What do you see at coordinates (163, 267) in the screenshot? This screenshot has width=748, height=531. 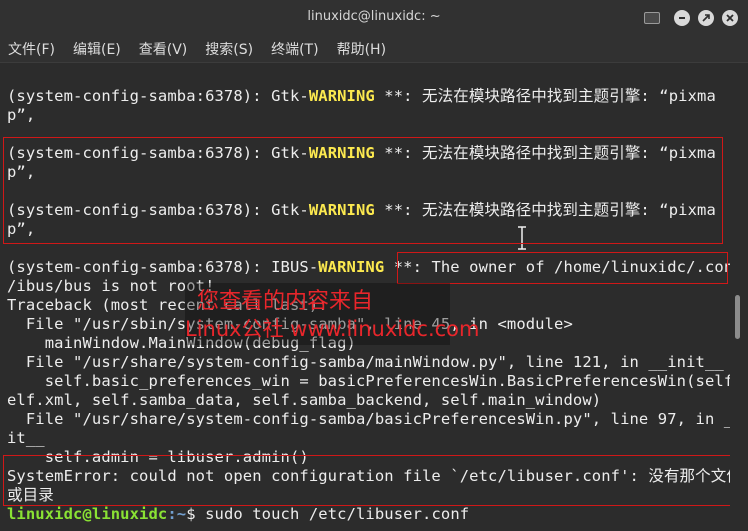 I see `log-prefix: (system-config-samba:6378): IBUS-` at bounding box center [163, 267].